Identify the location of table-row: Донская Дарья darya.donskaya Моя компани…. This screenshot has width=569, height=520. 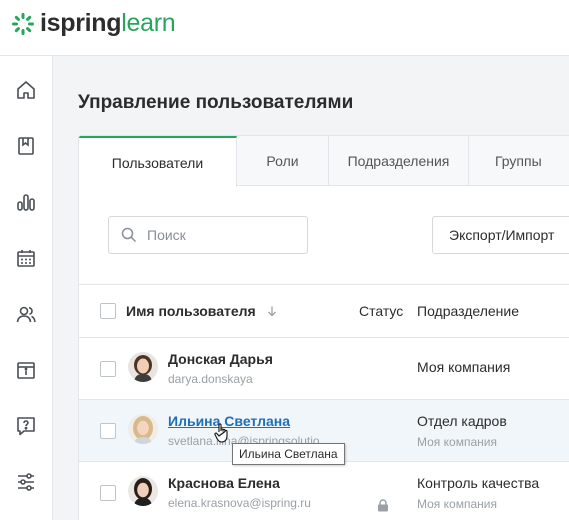
(324, 369).